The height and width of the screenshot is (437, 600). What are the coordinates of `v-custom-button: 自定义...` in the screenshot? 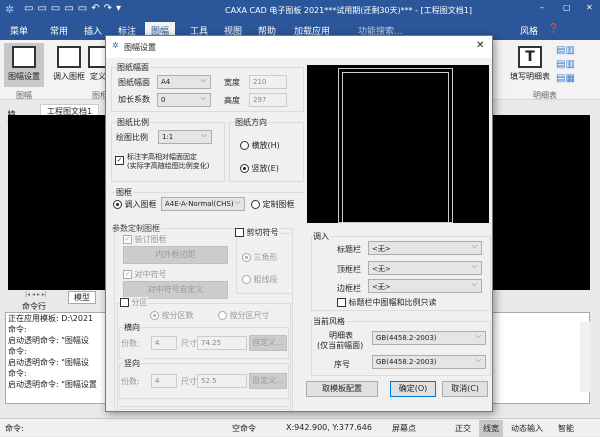 It's located at (268, 381).